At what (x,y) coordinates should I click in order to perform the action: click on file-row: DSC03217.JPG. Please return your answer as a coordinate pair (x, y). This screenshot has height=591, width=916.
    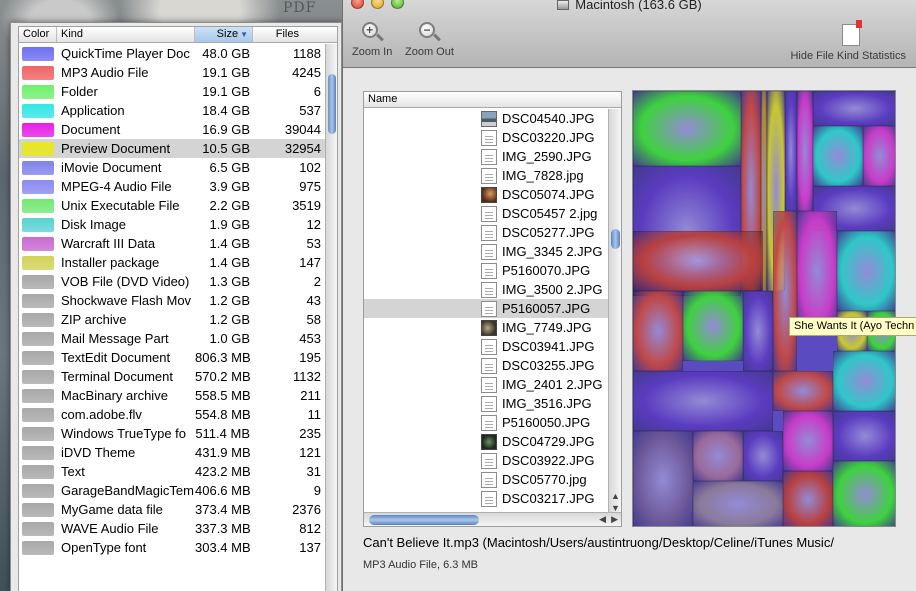
    Looking at the image, I should click on (487, 498).